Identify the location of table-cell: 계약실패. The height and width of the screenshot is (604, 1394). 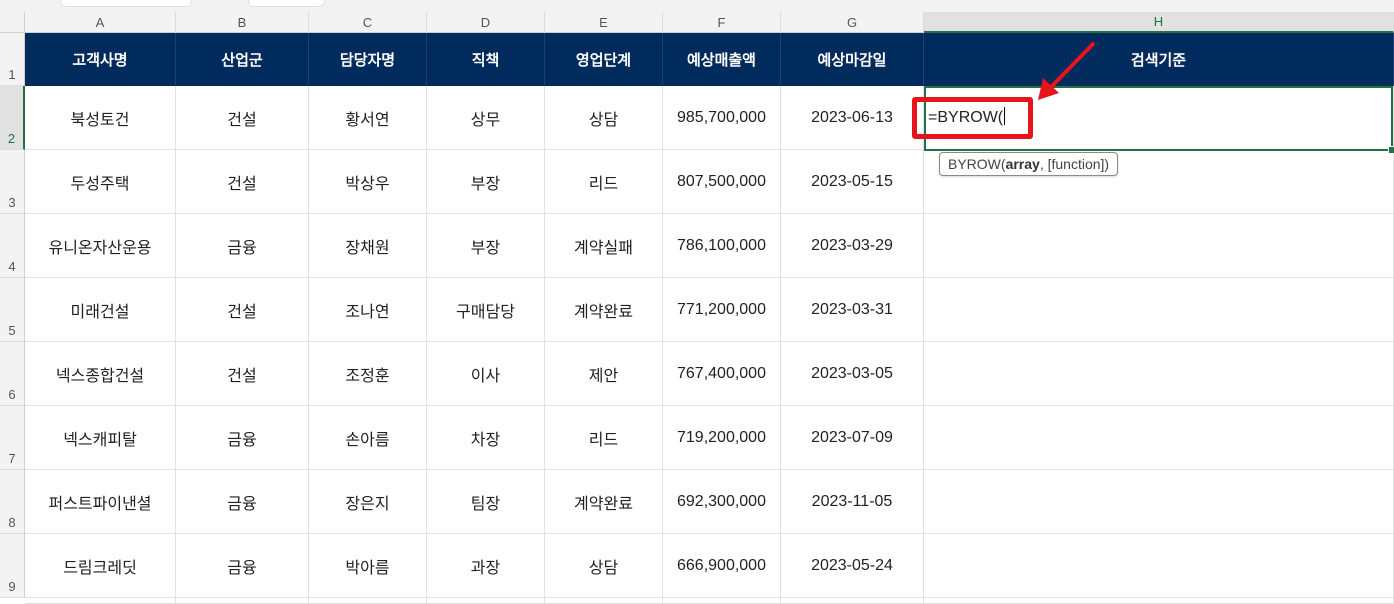
(604, 246).